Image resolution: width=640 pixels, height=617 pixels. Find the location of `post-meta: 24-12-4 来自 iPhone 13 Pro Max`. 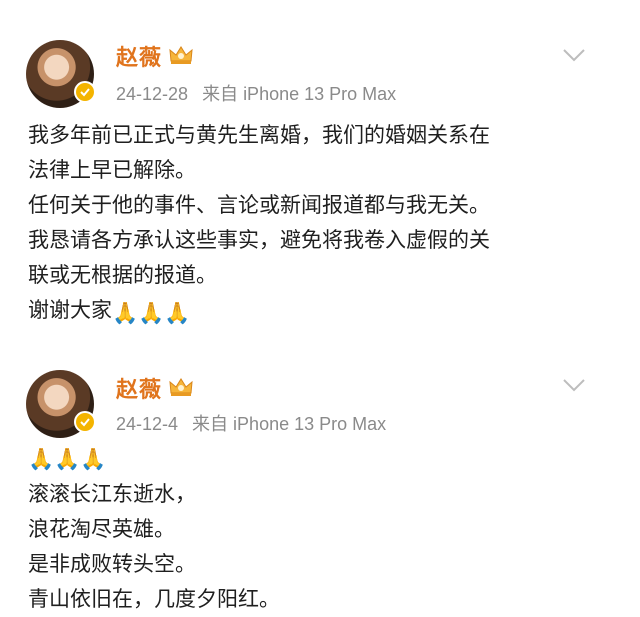

post-meta: 24-12-4 来自 iPhone 13 Pro Max is located at coordinates (251, 423).